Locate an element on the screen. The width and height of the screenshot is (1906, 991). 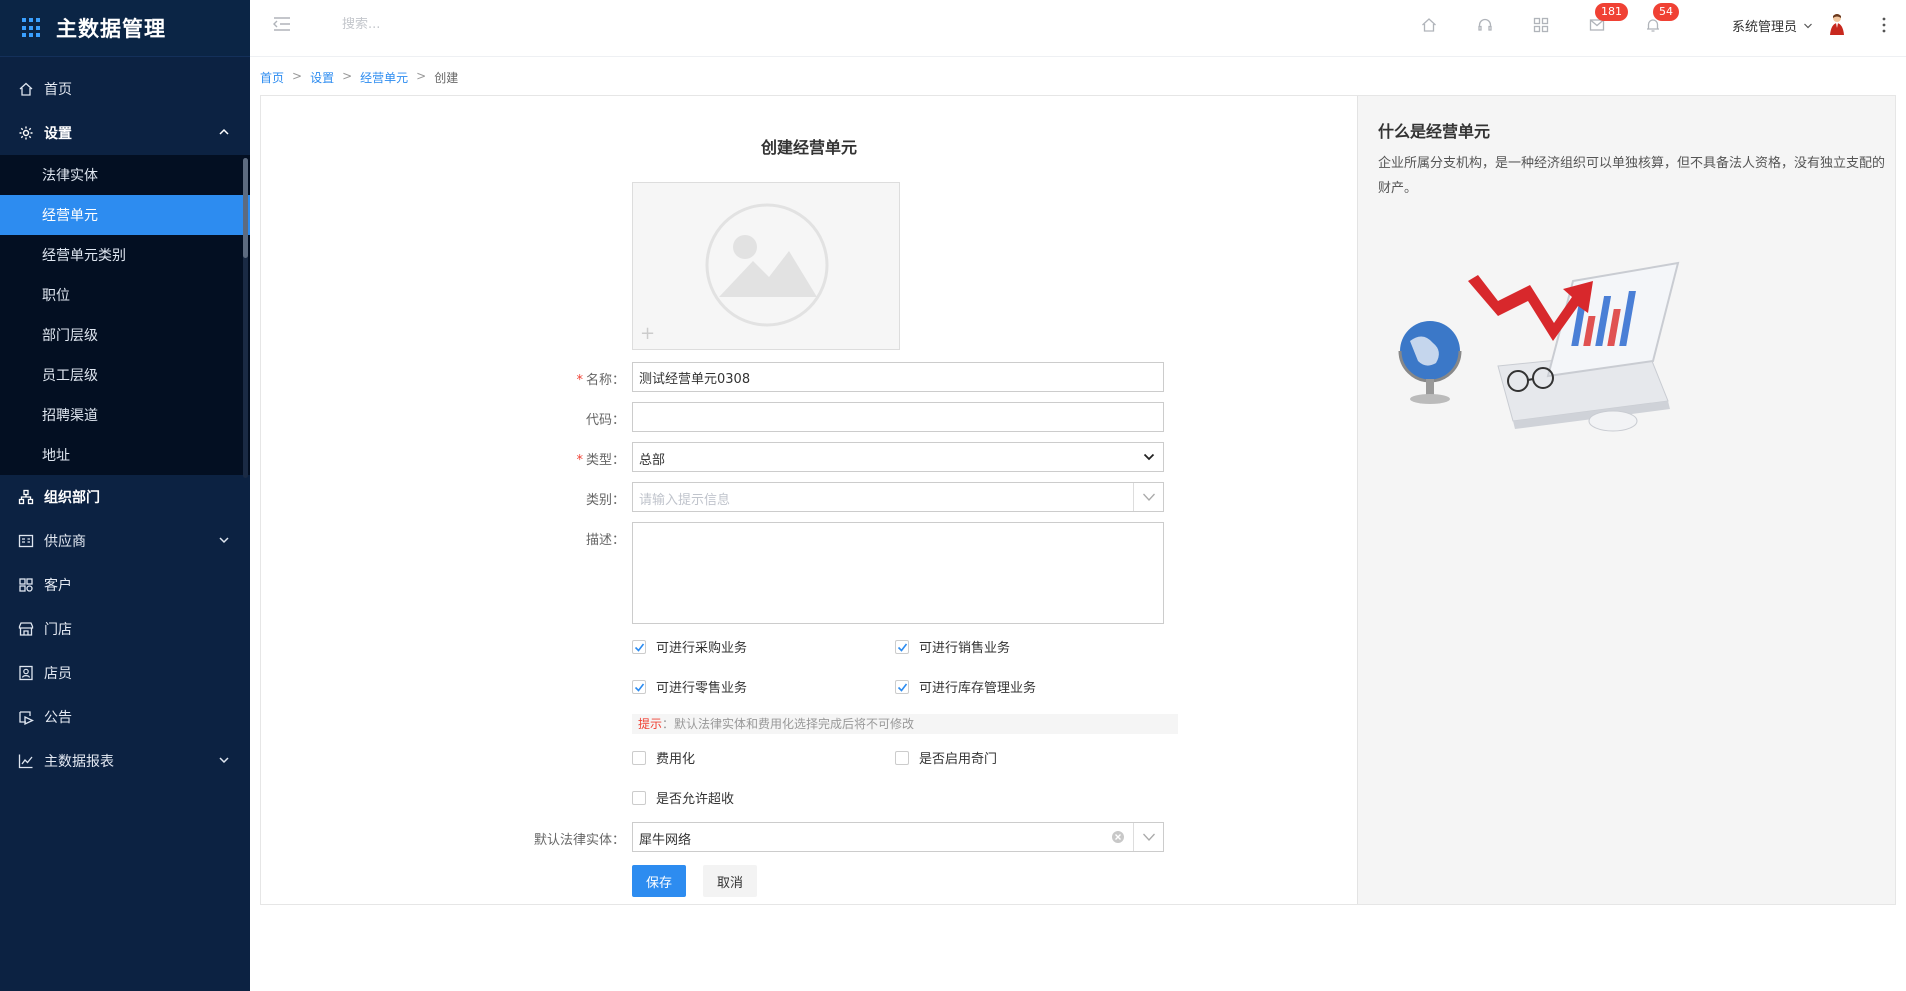
info-title: 什么是经营单元 is located at coordinates (1434, 131).